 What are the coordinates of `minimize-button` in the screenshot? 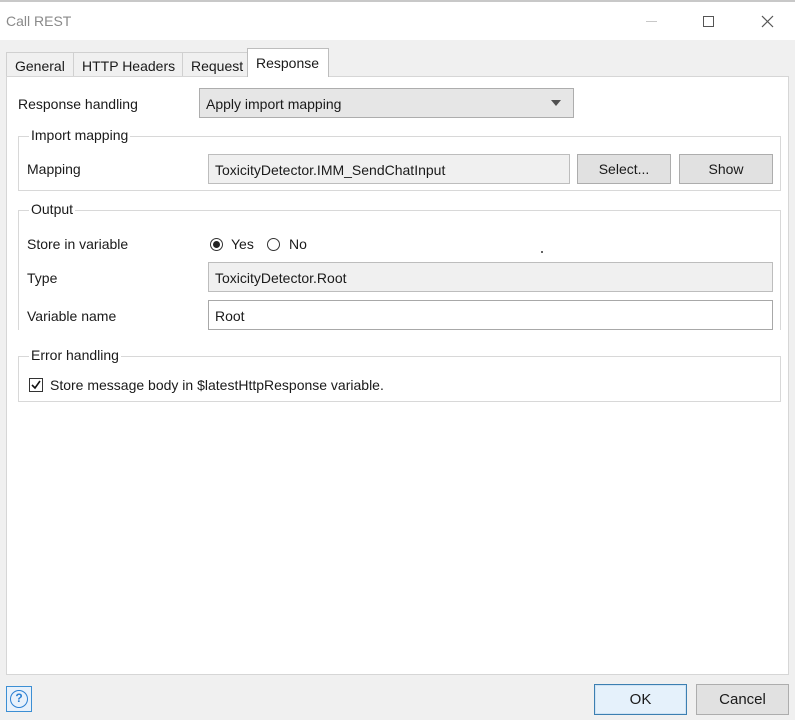 It's located at (651, 21).